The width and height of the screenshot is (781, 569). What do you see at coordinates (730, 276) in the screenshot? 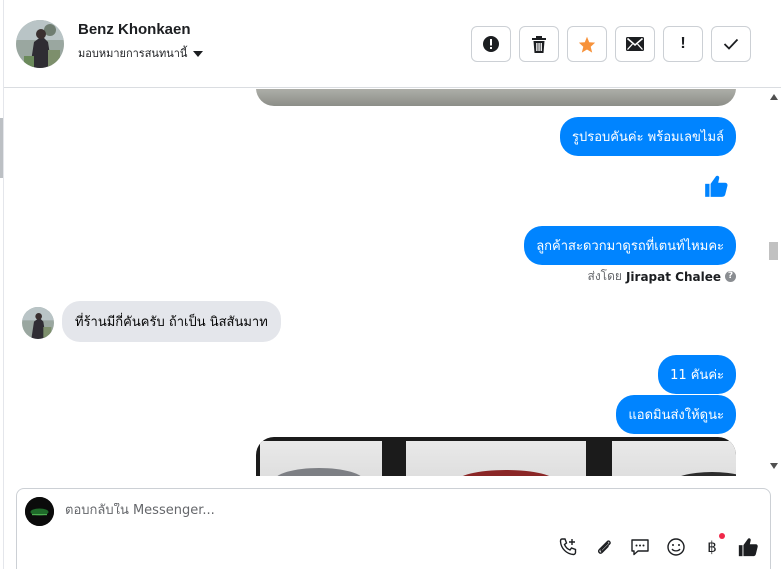
I see `help-icon: ?` at bounding box center [730, 276].